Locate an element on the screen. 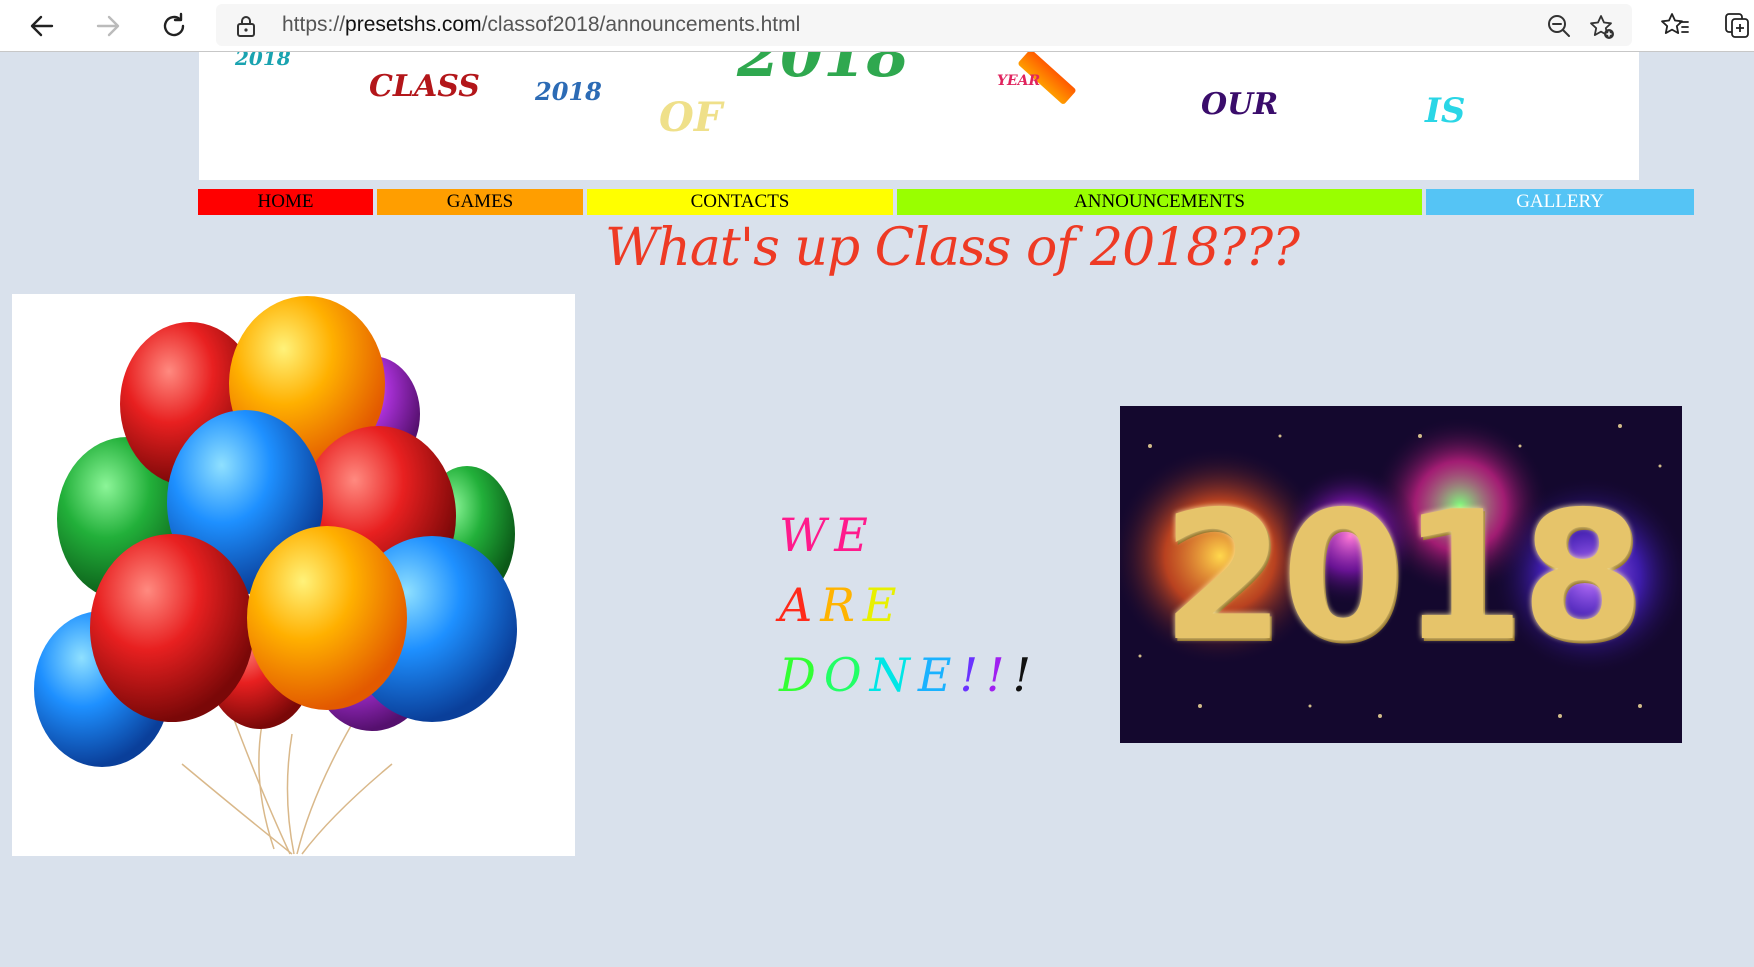 This screenshot has width=1754, height=967. collections-icon is located at coordinates (1737, 25).